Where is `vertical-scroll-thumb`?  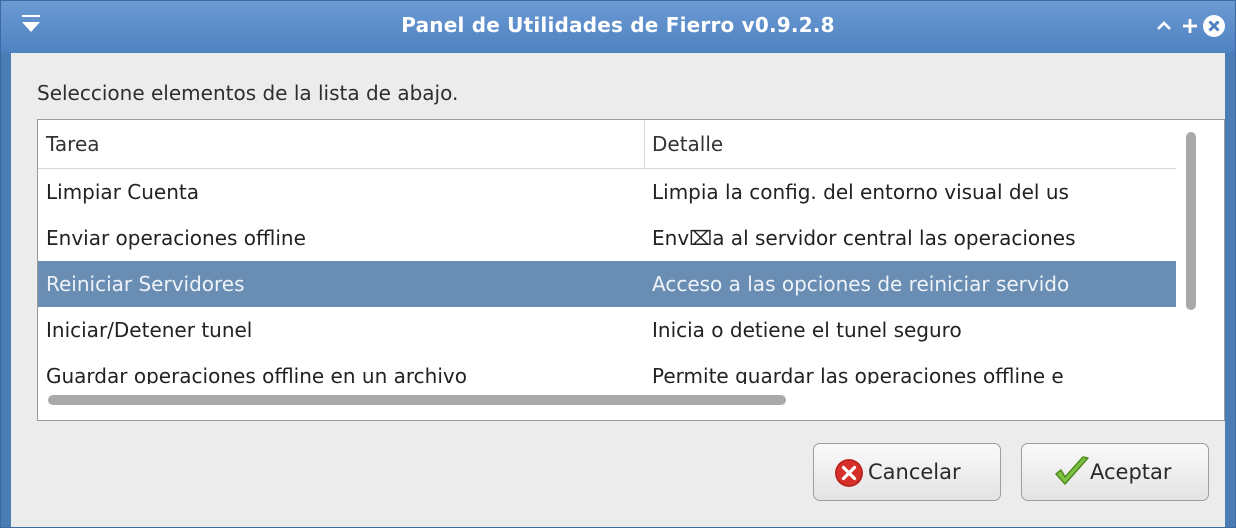
vertical-scroll-thumb is located at coordinates (1191, 221).